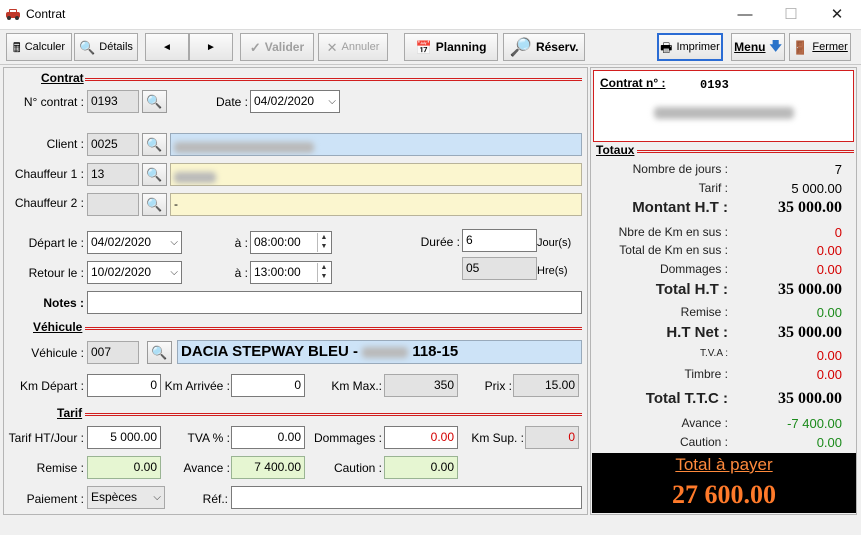 The height and width of the screenshot is (535, 861). Describe the element at coordinates (49, 174) in the screenshot. I see `chauffeur1-label: Chauffeur 1 :` at that location.